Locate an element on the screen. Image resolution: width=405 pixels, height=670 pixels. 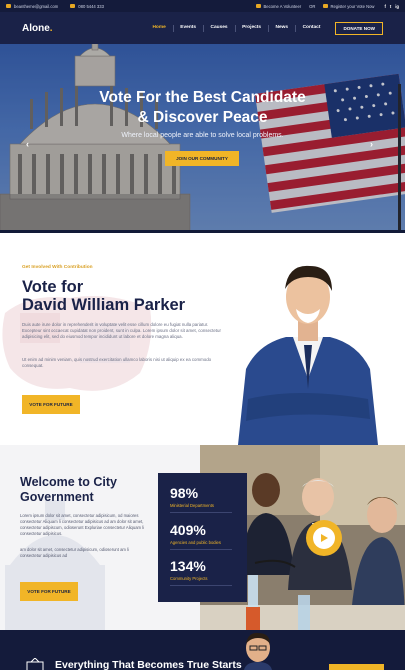
stat-label: Community Projects is located at coordinates (189, 578).